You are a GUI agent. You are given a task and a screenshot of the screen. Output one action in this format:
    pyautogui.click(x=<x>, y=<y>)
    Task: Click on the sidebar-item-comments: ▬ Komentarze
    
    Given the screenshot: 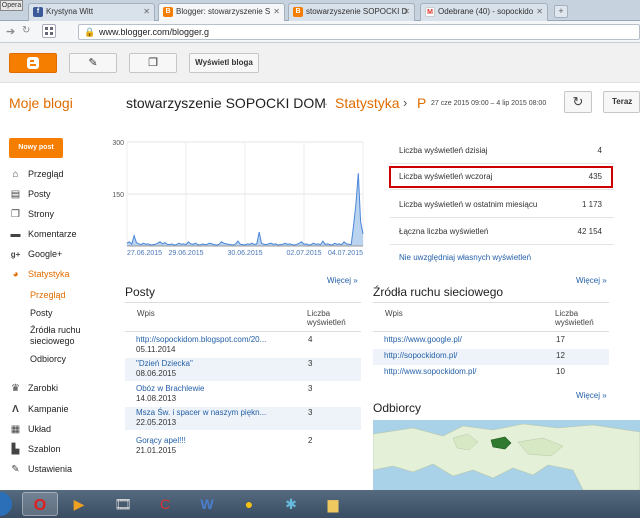 What is the action you would take?
    pyautogui.click(x=43, y=234)
    